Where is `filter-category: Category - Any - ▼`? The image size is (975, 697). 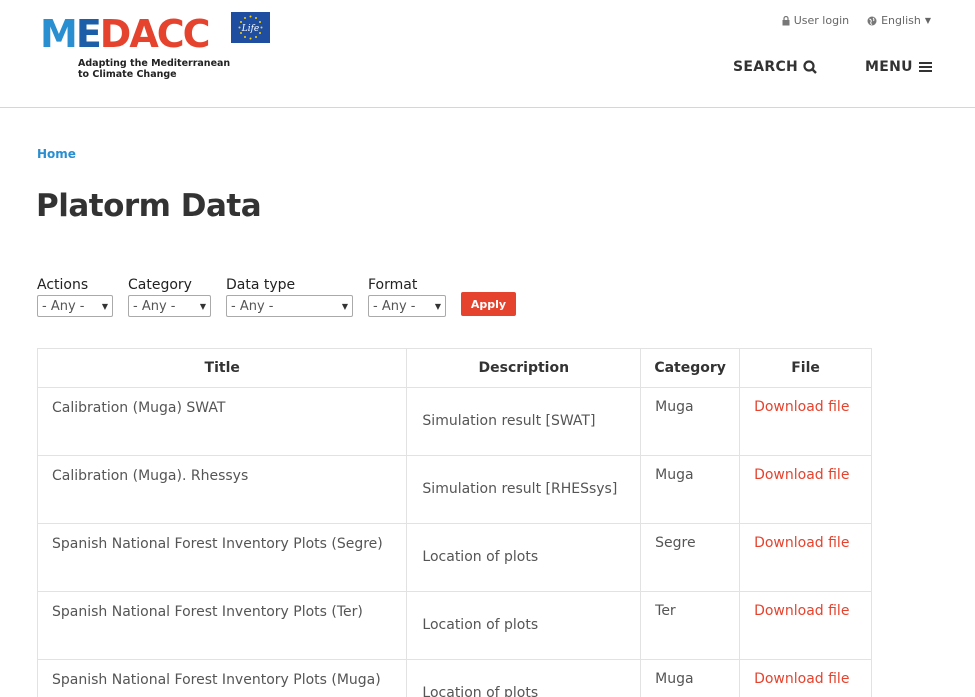 filter-category: Category - Any - ▼ is located at coordinates (169, 297).